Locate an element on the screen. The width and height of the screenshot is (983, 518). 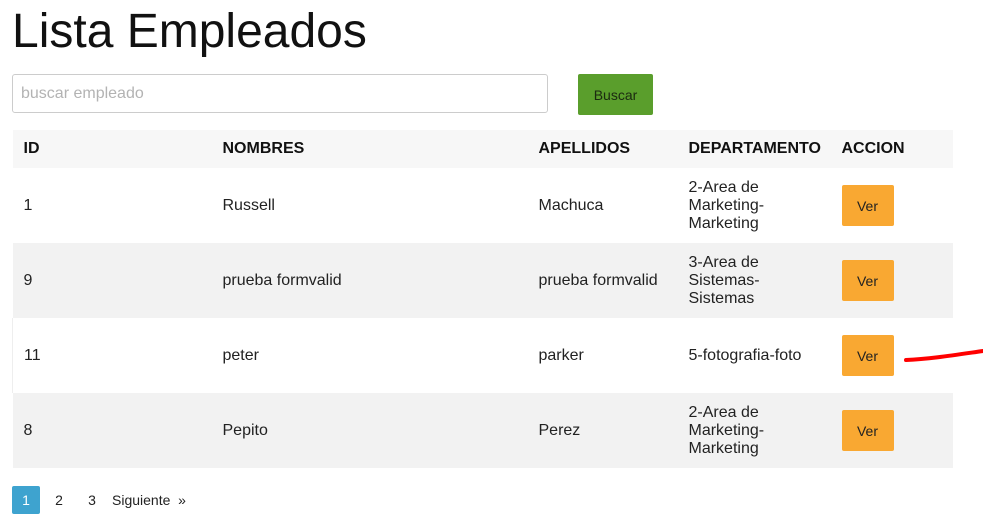
cell-apellidos: parker is located at coordinates (602, 355).